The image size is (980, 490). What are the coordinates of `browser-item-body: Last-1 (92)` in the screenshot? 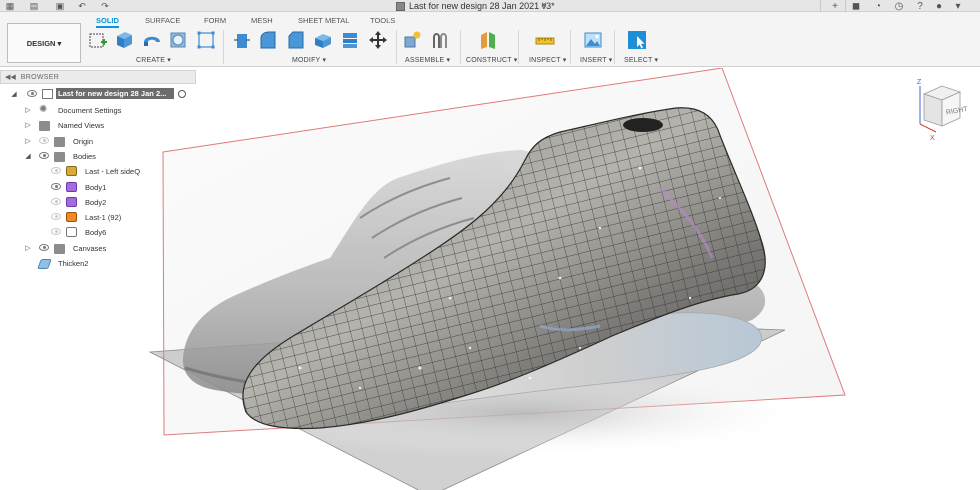 It's located at (98, 217).